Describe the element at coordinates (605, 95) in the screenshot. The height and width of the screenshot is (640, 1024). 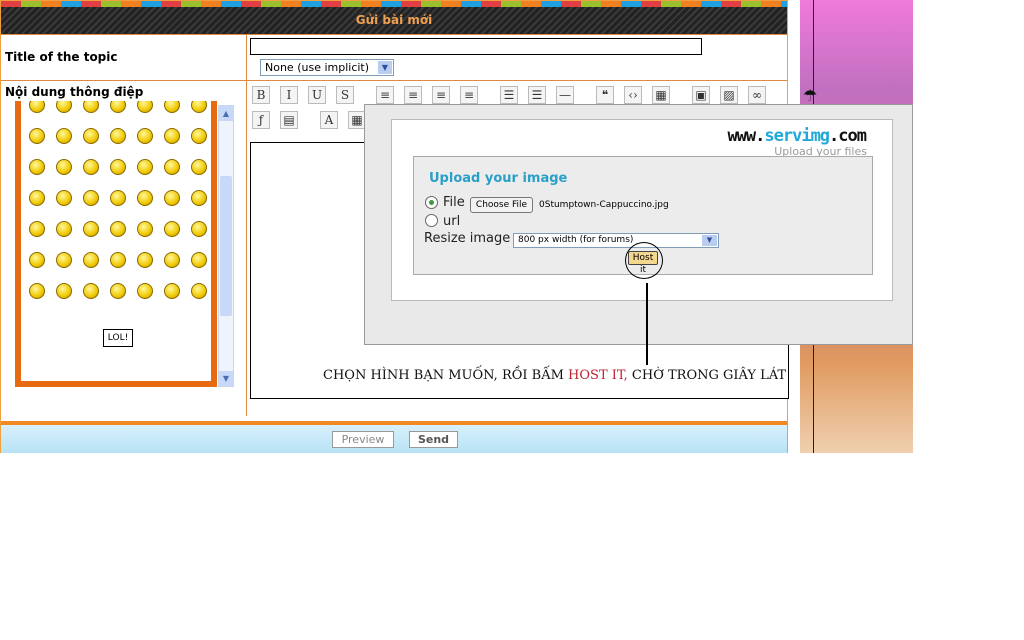
I see `toolbar-quote-button: ❝` at that location.